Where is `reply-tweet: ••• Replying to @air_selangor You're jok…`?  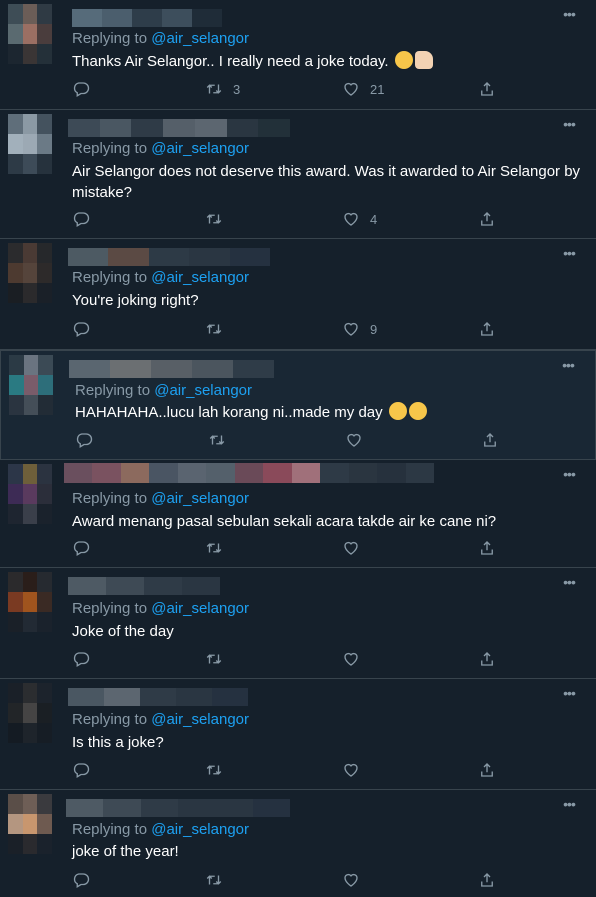
reply-tweet: ••• Replying to @air_selangor You're jok… is located at coordinates (298, 294).